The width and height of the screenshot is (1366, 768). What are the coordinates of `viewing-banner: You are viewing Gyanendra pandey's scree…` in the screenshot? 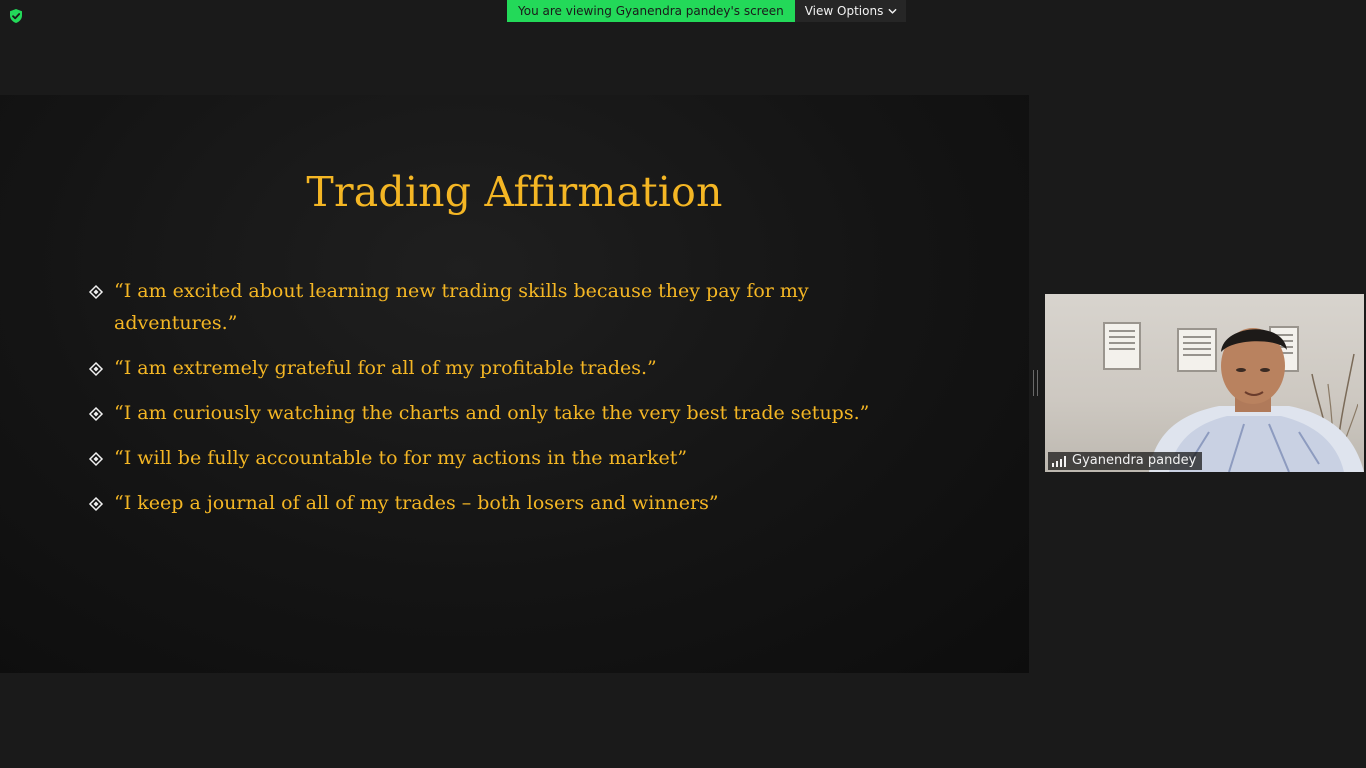 It's located at (651, 11).